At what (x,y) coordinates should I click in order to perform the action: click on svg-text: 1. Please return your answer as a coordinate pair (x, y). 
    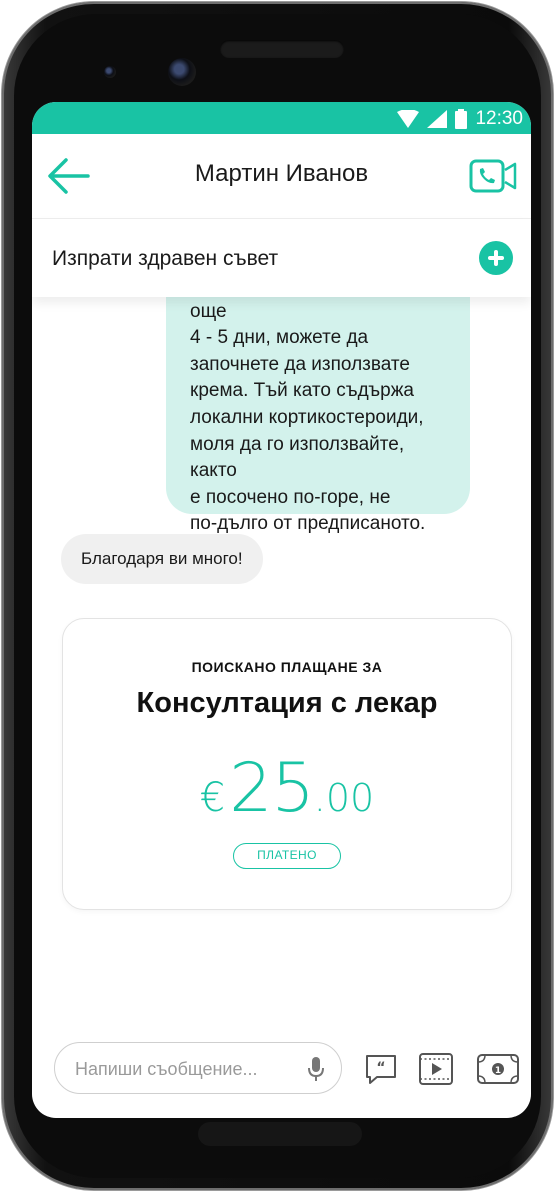
    Looking at the image, I should click on (498, 1071).